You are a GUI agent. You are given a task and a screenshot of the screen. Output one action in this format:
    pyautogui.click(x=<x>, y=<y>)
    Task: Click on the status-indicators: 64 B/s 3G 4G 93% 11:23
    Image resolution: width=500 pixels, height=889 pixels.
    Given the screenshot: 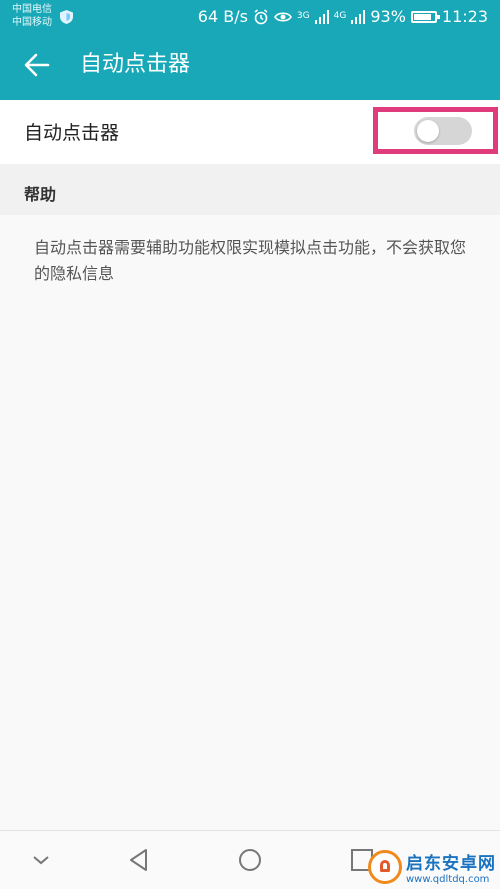 What is the action you would take?
    pyautogui.click(x=343, y=16)
    